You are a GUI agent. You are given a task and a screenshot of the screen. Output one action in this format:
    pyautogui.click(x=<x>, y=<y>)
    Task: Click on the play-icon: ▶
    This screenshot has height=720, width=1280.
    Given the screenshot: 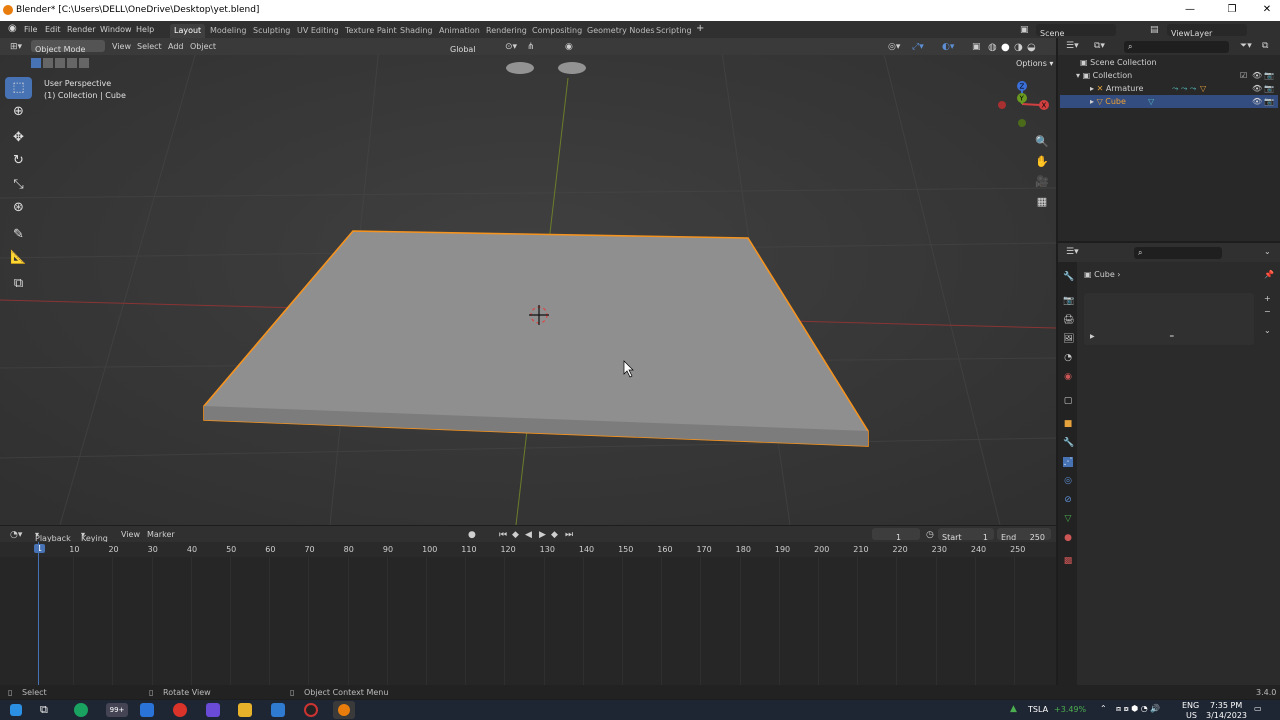 What is the action you would take?
    pyautogui.click(x=542, y=535)
    